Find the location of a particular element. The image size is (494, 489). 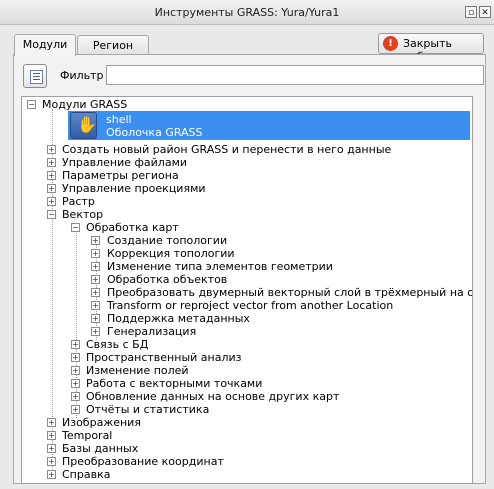

tab-region-label: Регион is located at coordinates (113, 45).